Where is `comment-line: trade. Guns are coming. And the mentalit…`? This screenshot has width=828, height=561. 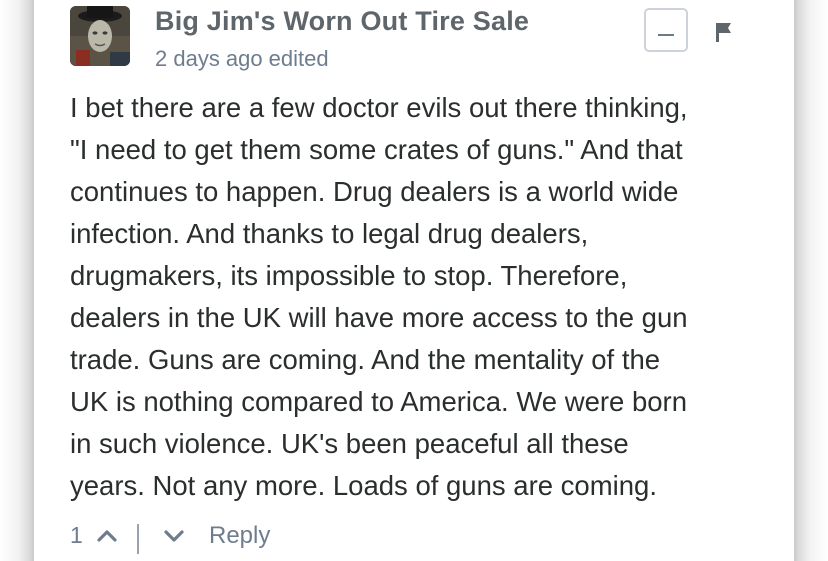
comment-line: trade. Guns are coming. And the mentalit… is located at coordinates (365, 359).